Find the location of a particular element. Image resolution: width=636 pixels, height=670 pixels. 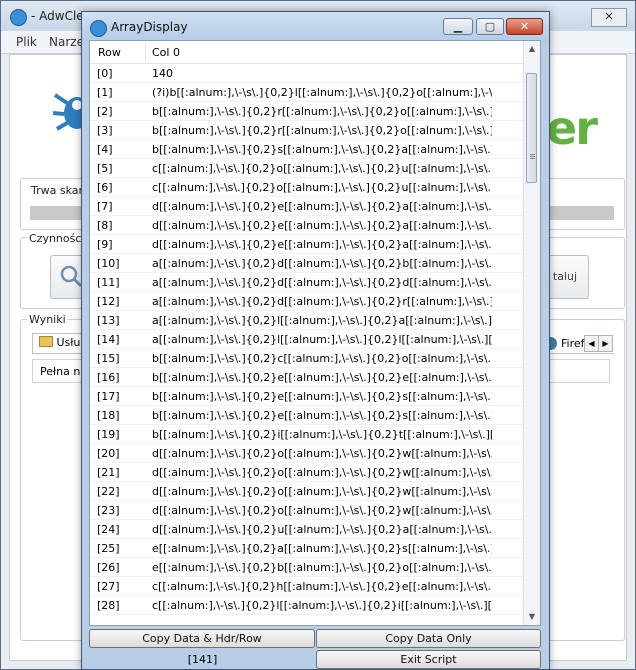

list-header: Row Col 0 is located at coordinates (307, 52).